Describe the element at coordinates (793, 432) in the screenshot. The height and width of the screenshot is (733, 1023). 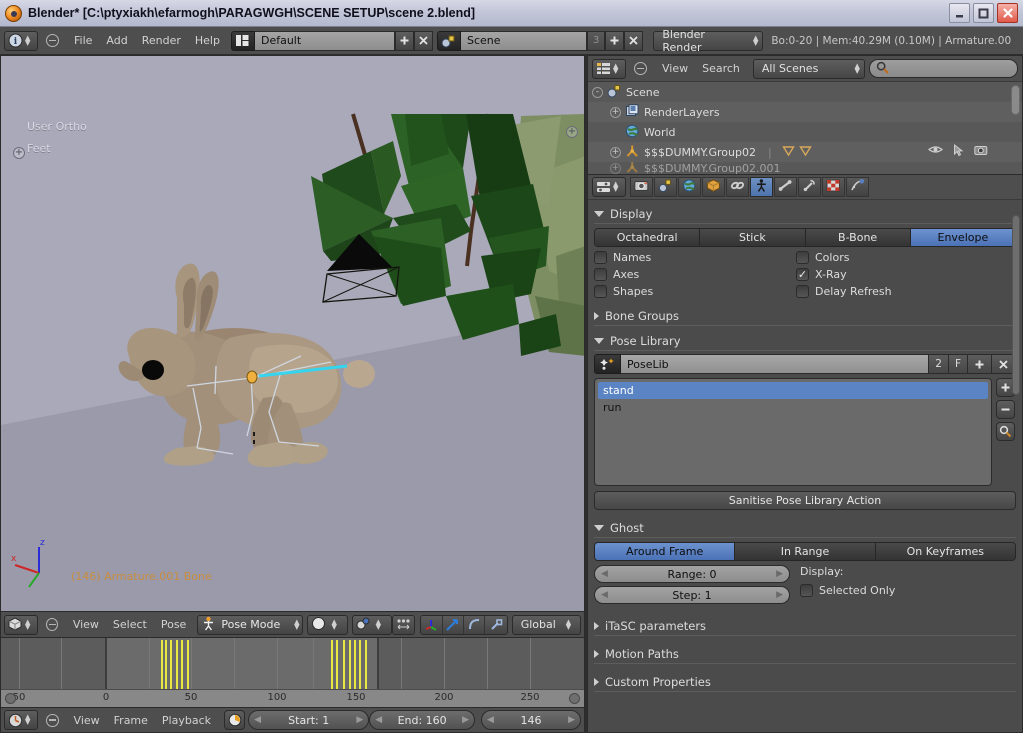
I see `pose-list: stand run` at that location.